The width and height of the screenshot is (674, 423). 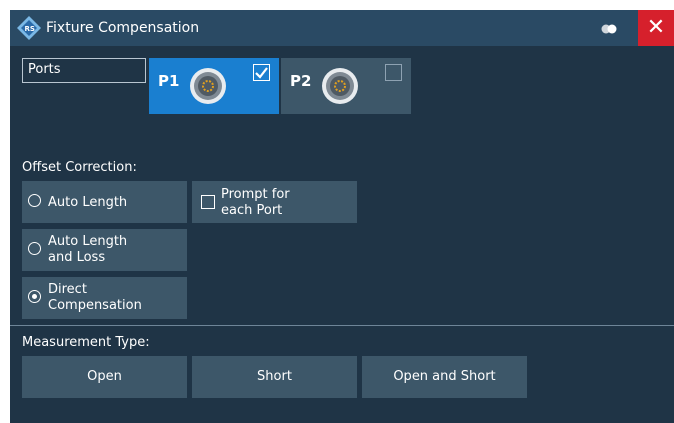 What do you see at coordinates (301, 81) in the screenshot?
I see `port-p2-label: P2` at bounding box center [301, 81].